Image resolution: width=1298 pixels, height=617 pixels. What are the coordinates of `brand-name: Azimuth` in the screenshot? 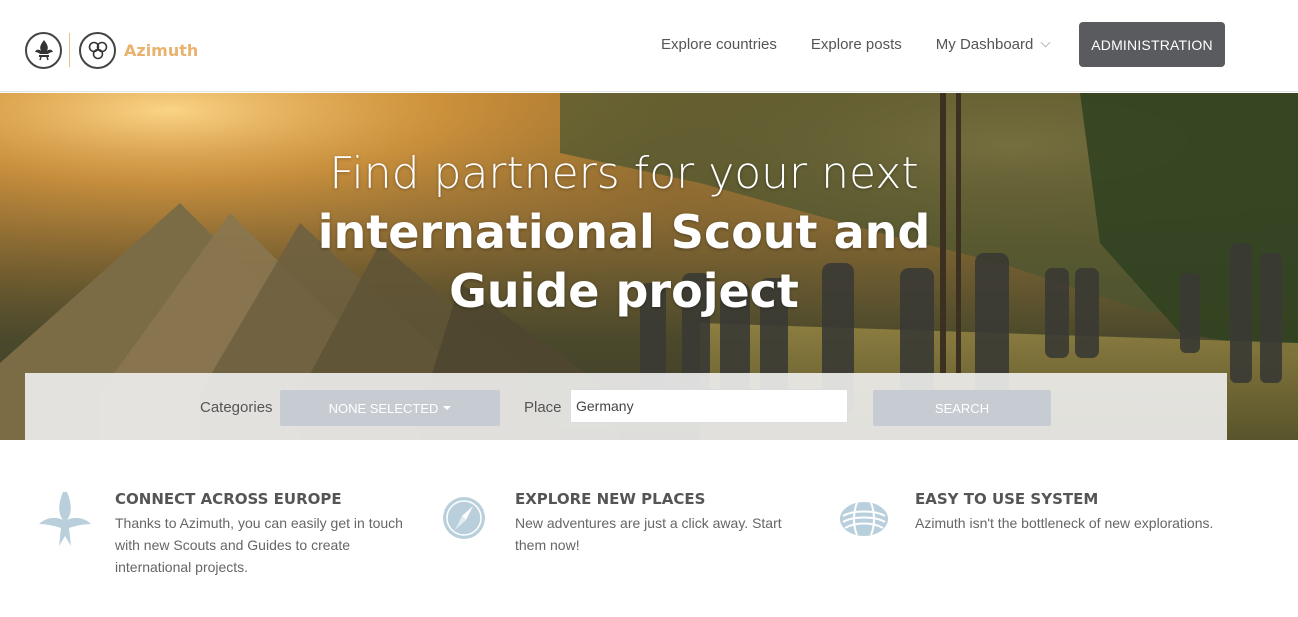 It's located at (161, 50).